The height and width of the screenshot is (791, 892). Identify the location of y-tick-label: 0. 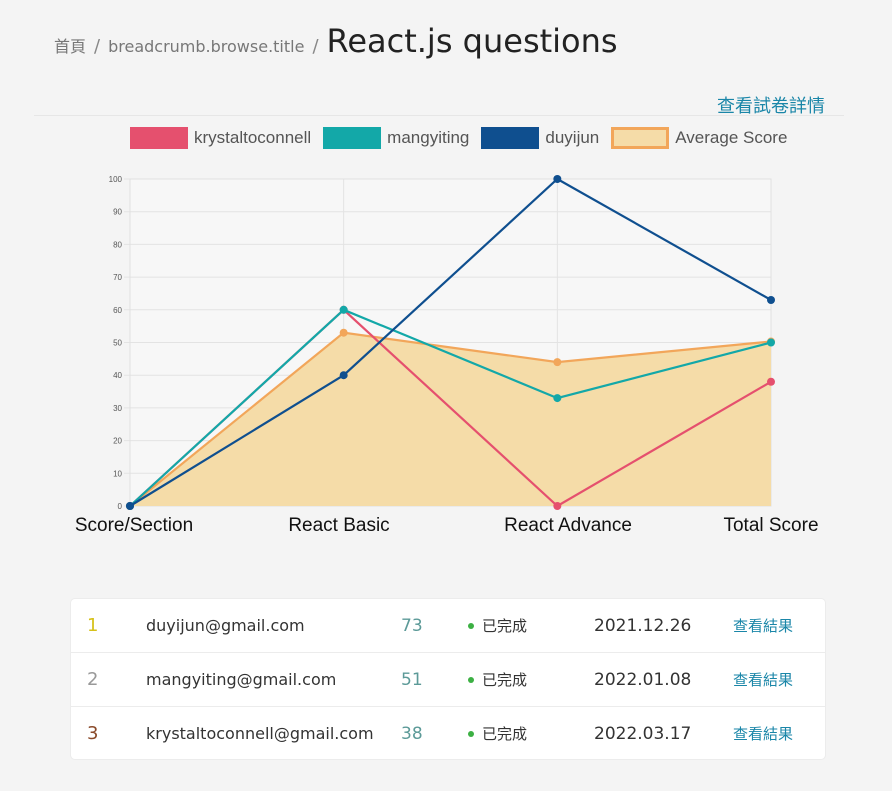
(120, 506).